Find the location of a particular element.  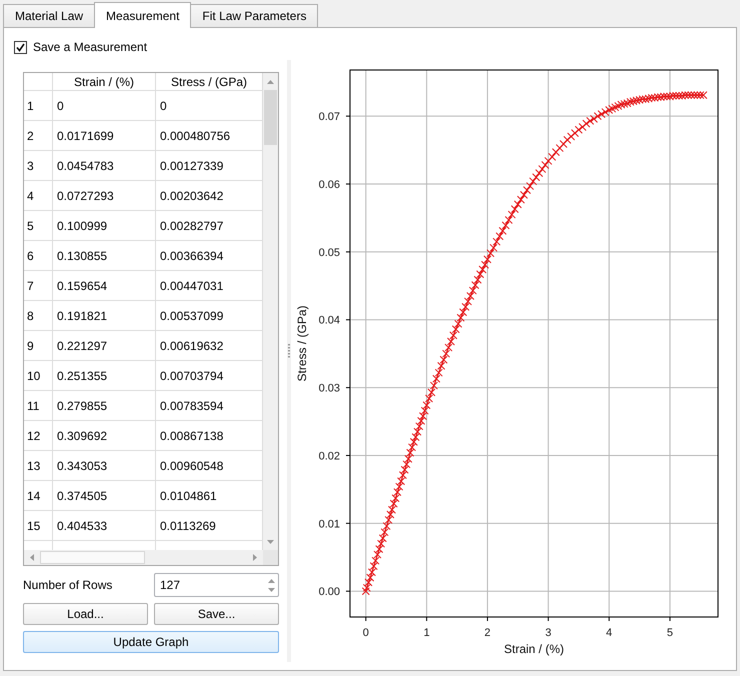

table-cell: 0.100999 is located at coordinates (104, 225).